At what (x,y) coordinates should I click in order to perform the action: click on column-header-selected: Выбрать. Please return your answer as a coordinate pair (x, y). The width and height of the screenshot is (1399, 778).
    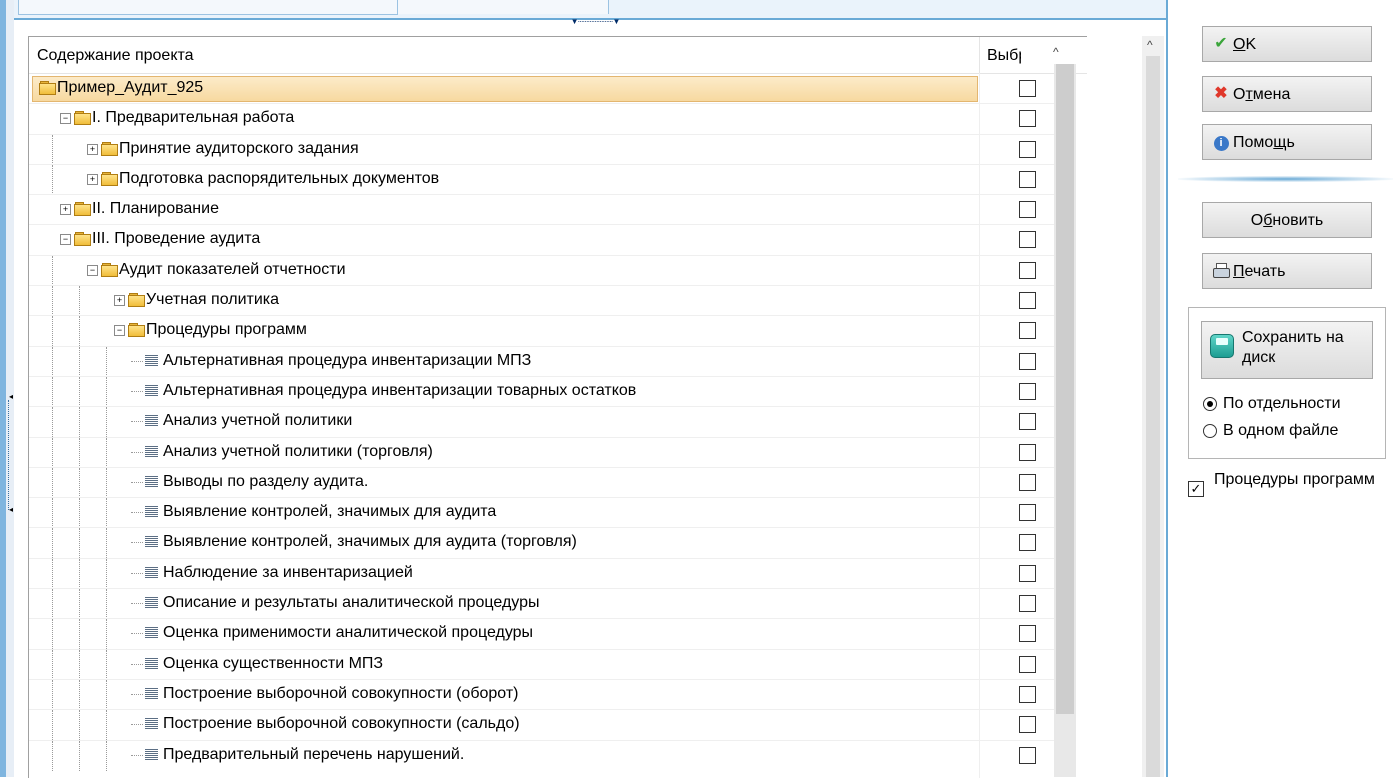
    Looking at the image, I should click on (1004, 56).